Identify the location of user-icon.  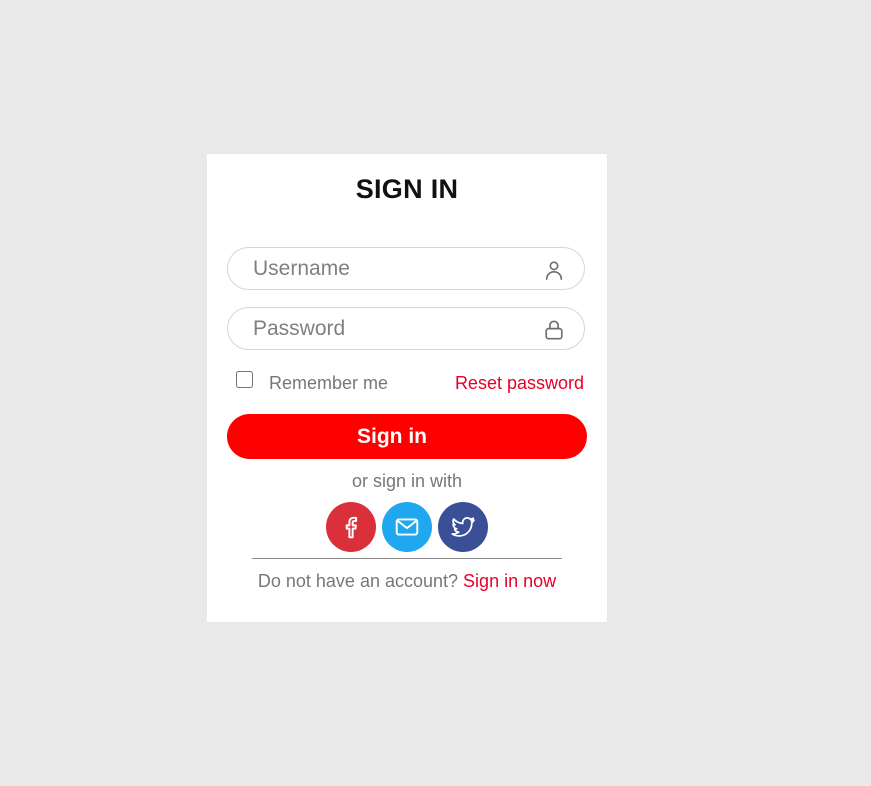
(554, 270).